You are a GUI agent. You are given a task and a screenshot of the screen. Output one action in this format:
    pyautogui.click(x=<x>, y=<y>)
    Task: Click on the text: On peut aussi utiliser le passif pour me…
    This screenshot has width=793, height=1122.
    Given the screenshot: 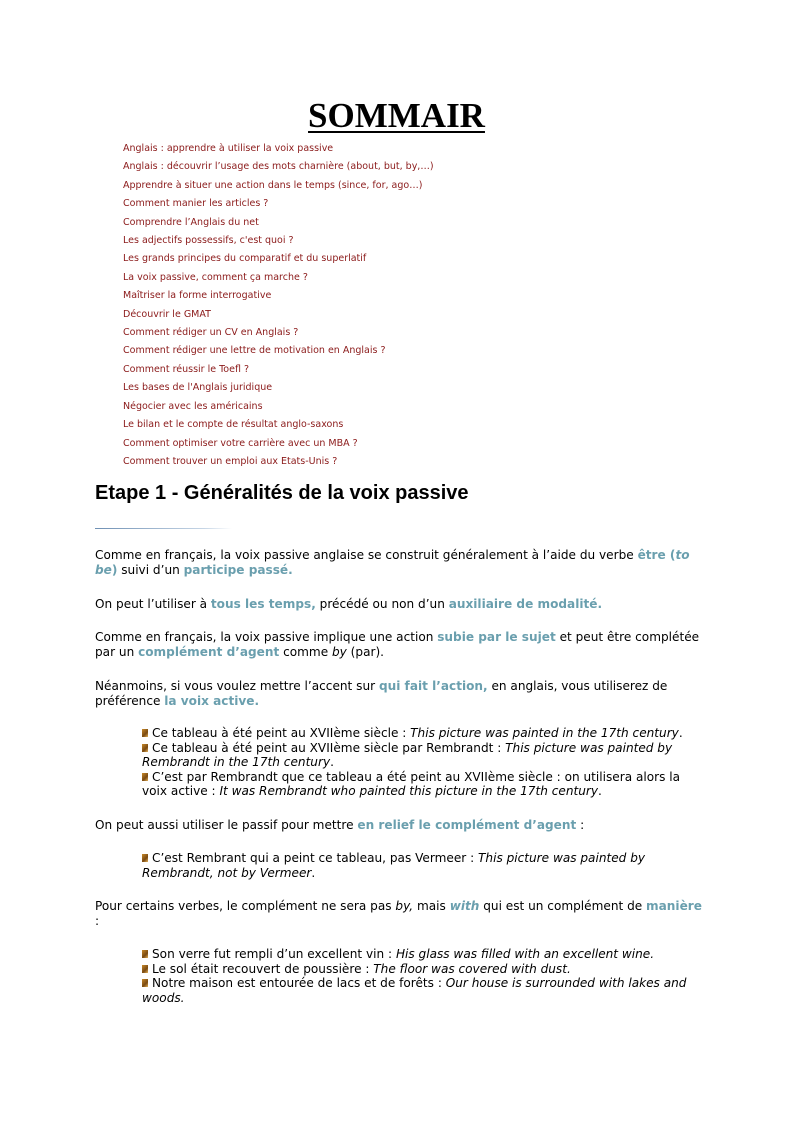 What is the action you would take?
    pyautogui.click(x=226, y=825)
    